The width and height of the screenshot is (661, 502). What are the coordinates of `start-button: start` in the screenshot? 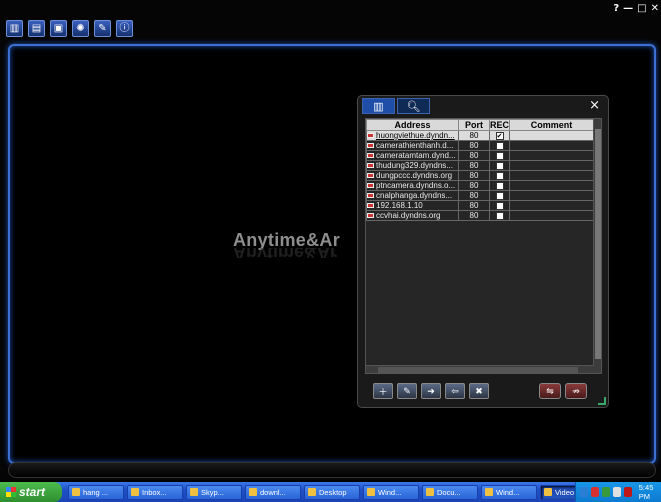 It's located at (31, 492).